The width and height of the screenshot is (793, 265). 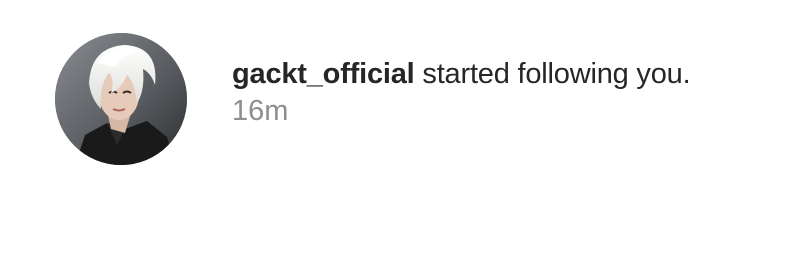 I want to click on username-link: gackt_official, so click(x=323, y=74).